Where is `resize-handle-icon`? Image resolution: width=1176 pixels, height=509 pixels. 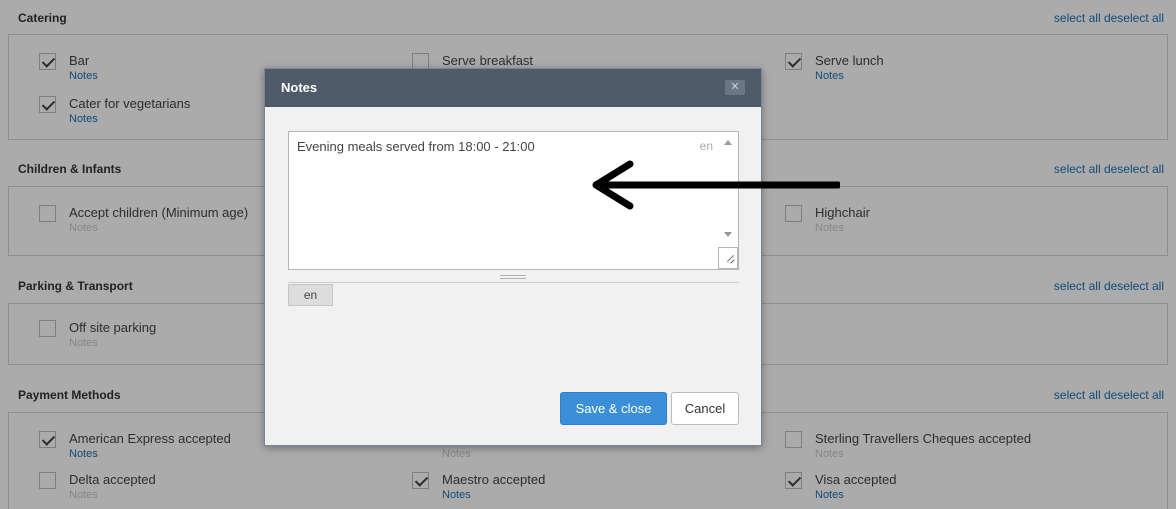 resize-handle-icon is located at coordinates (728, 258).